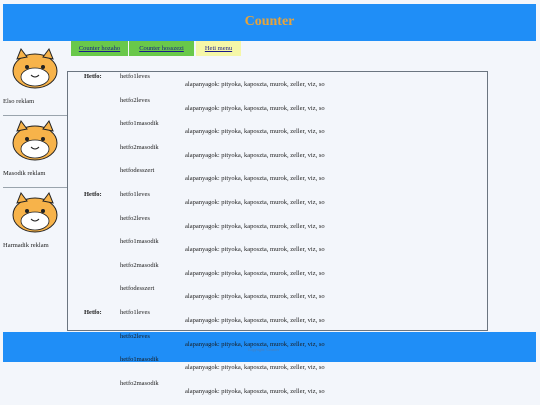 The height and width of the screenshot is (405, 540). I want to click on ad-3: Harmadik reklam, so click(35, 224).